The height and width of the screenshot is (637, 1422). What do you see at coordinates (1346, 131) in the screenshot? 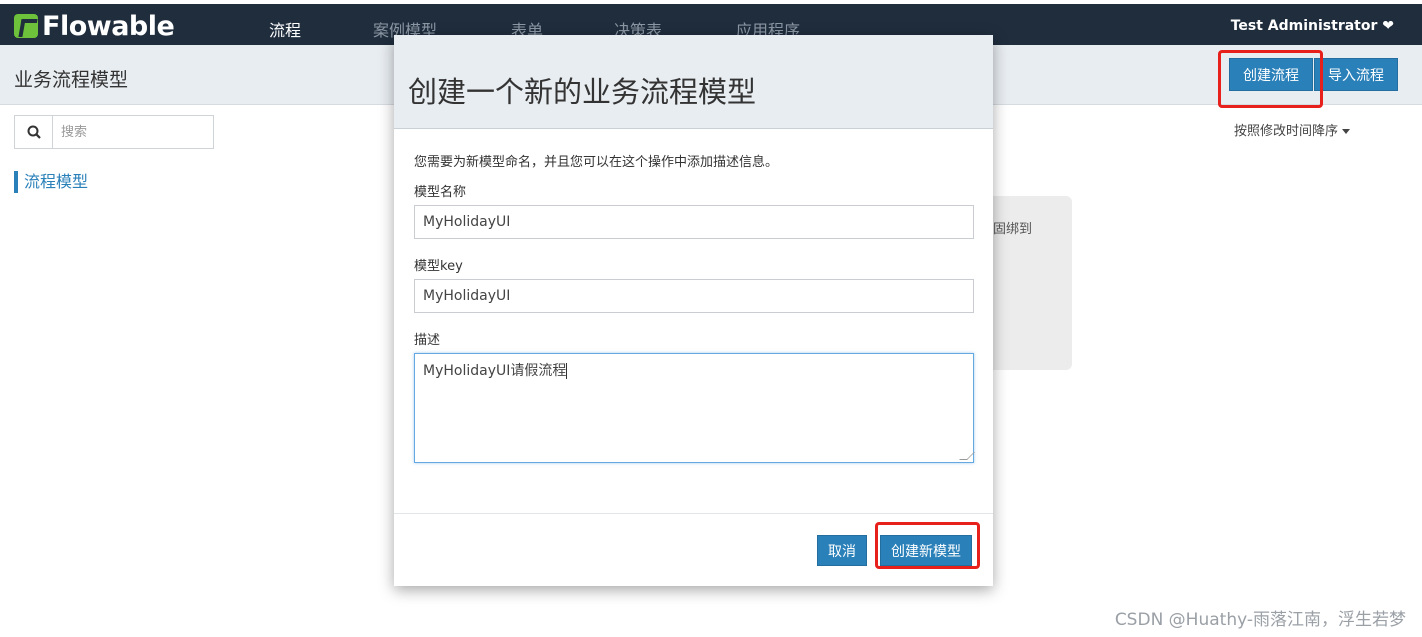
I see `chevron-down-icon` at bounding box center [1346, 131].